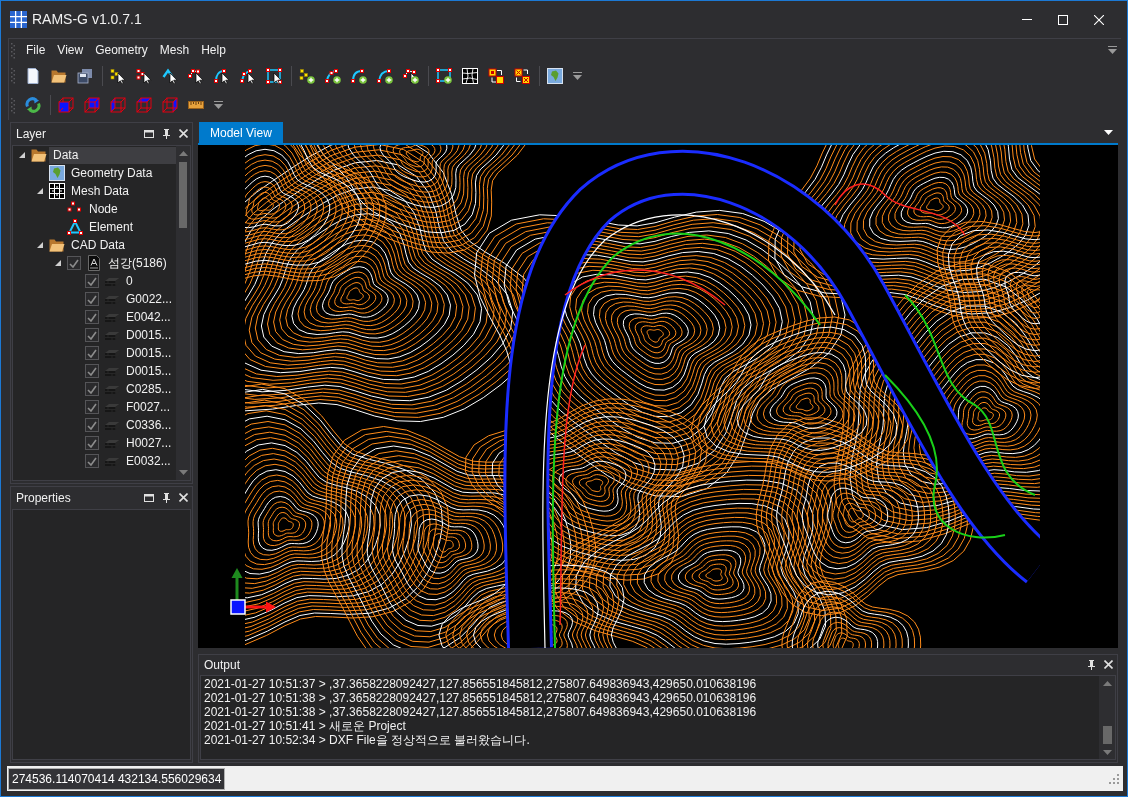  Describe the element at coordinates (111, 173) in the screenshot. I see `tree-item: Geometry Data` at that location.